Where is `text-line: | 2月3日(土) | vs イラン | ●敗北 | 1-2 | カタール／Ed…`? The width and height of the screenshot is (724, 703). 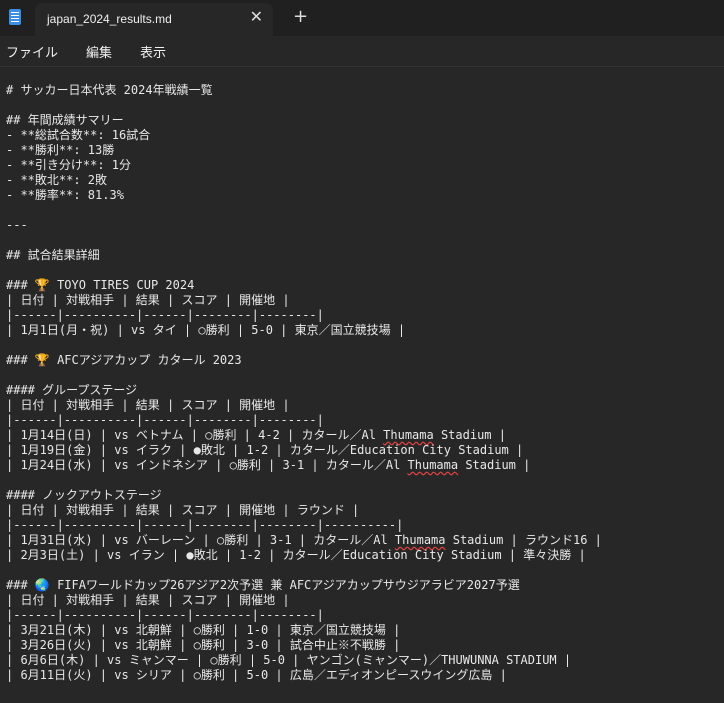
text-line: | 2月3日(土) | vs イラン | ●敗北 | 1-2 | カタール／Ed… is located at coordinates (296, 555).